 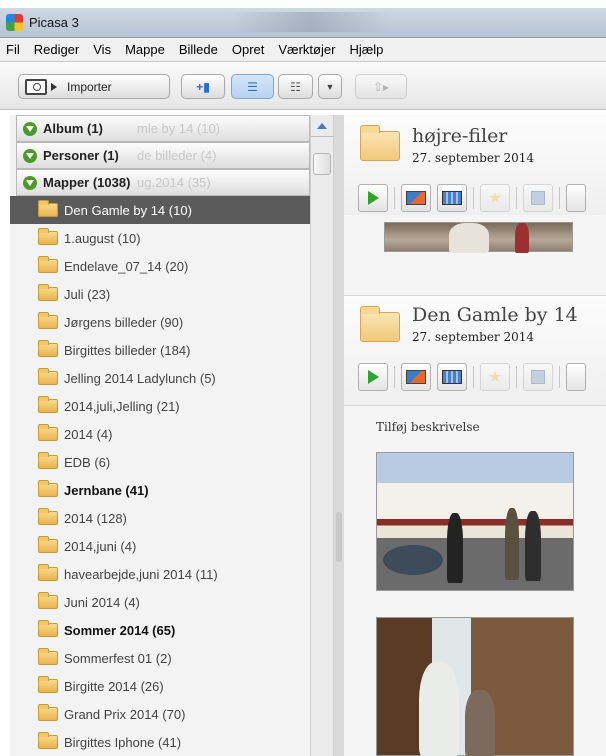 What do you see at coordinates (102, 49) in the screenshot?
I see `menu-vis: Vis` at bounding box center [102, 49].